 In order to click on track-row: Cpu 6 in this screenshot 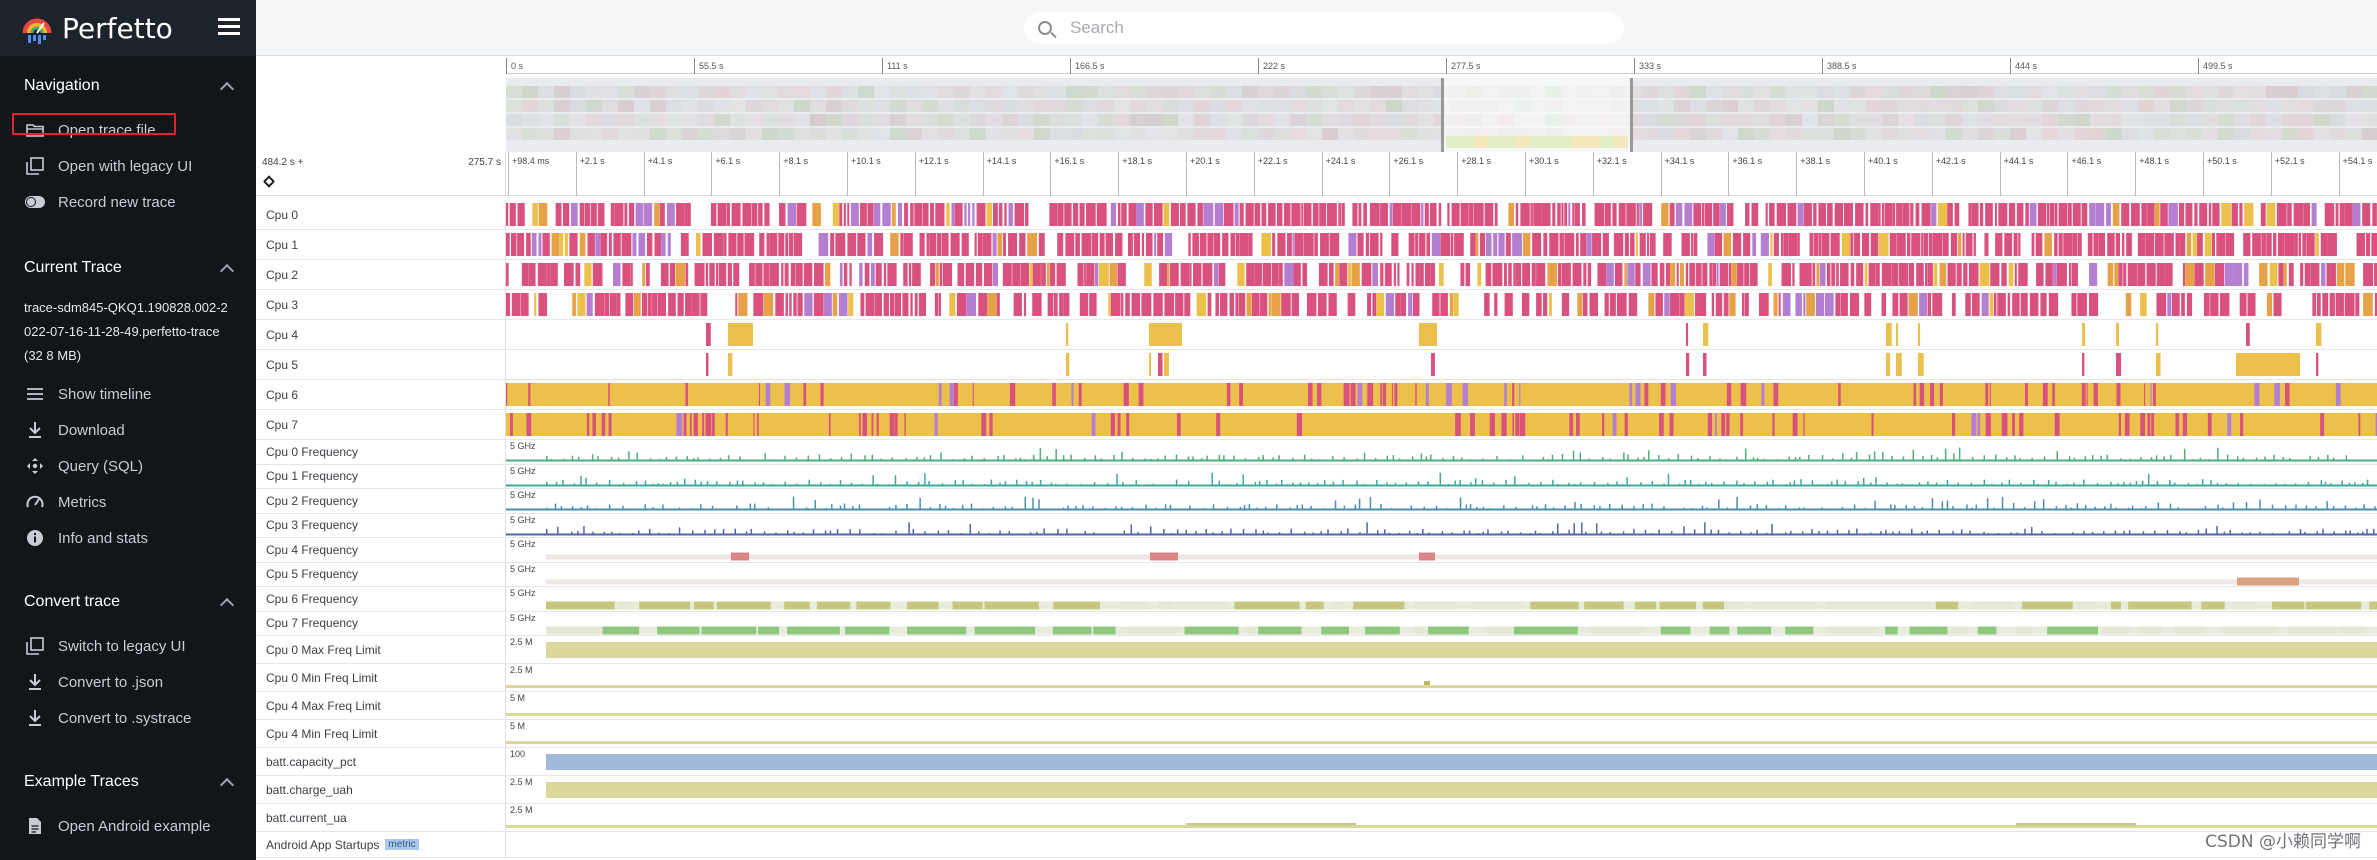, I will do `click(1316, 395)`.